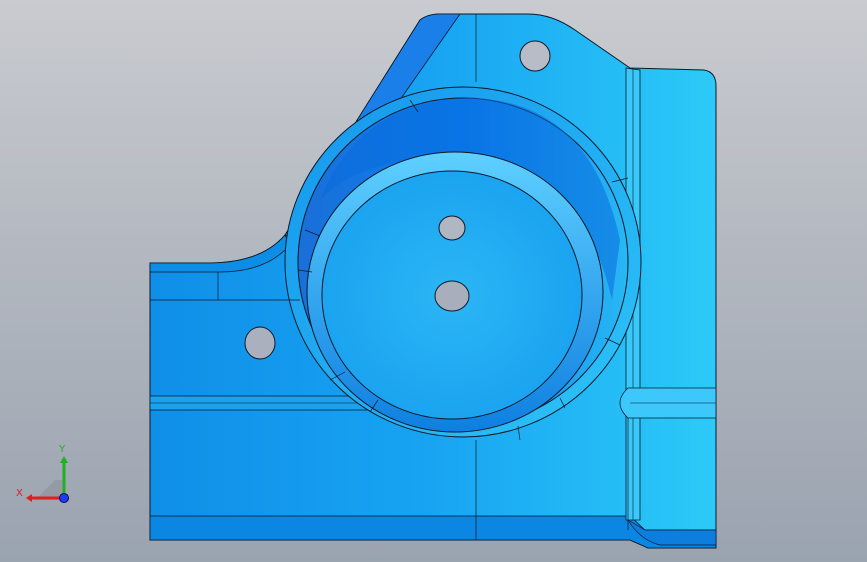 This screenshot has width=867, height=562. I want to click on bottom-rim, so click(433, 532).